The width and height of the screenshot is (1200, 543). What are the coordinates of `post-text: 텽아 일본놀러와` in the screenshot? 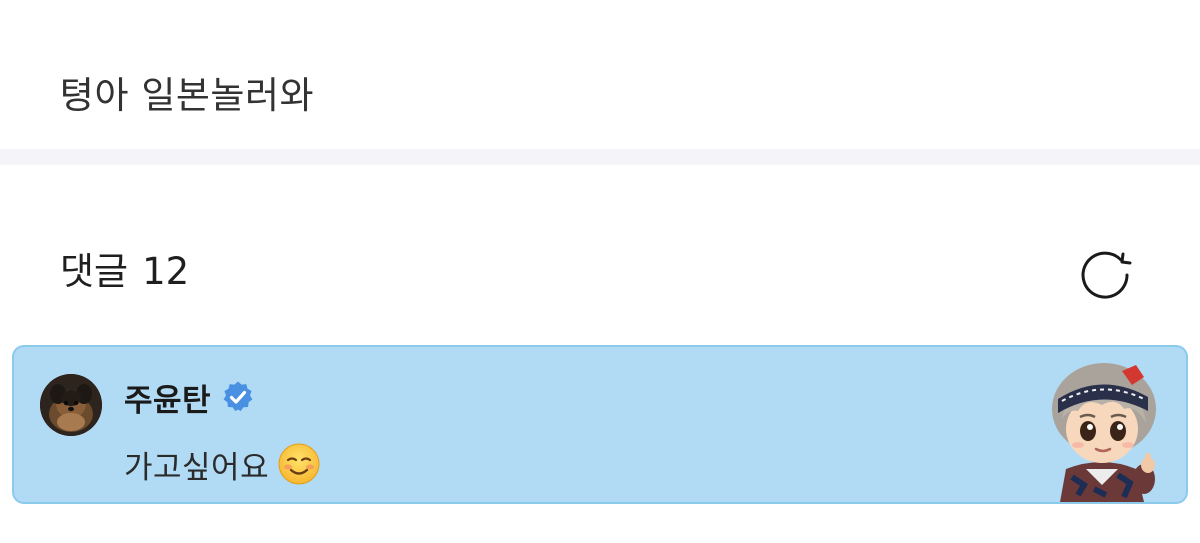 It's located at (187, 95).